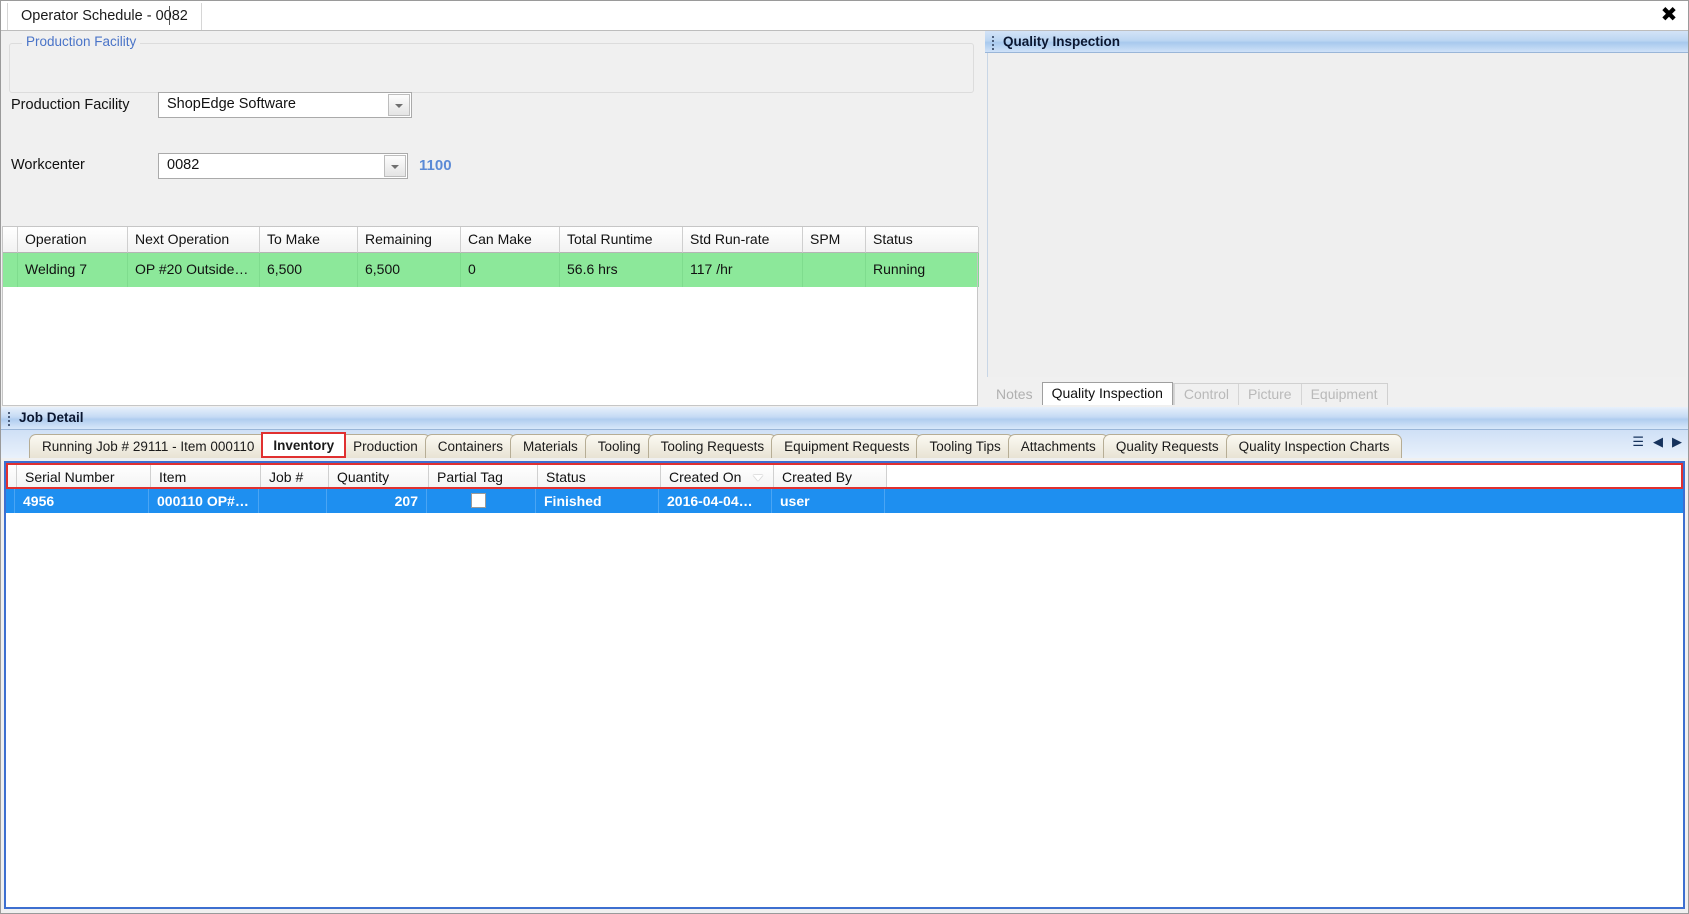  Describe the element at coordinates (385, 446) in the screenshot. I see `tab-production: Production` at that location.